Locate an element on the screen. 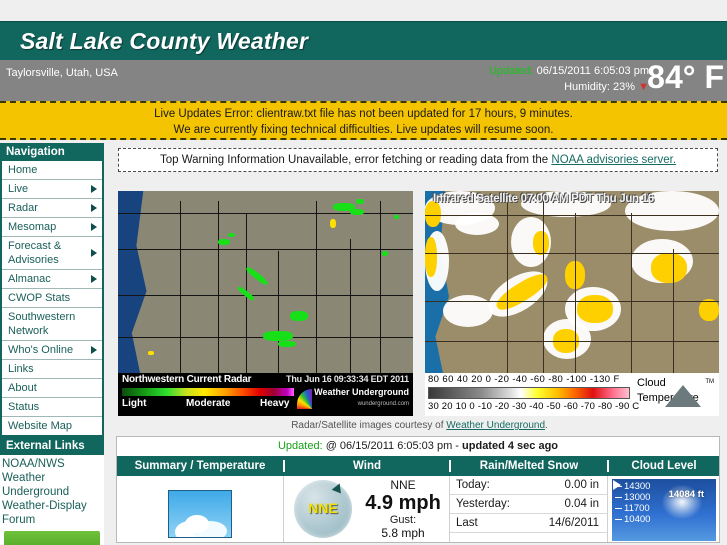  rain-row-last: Last 14/6/2011 is located at coordinates (528, 523).